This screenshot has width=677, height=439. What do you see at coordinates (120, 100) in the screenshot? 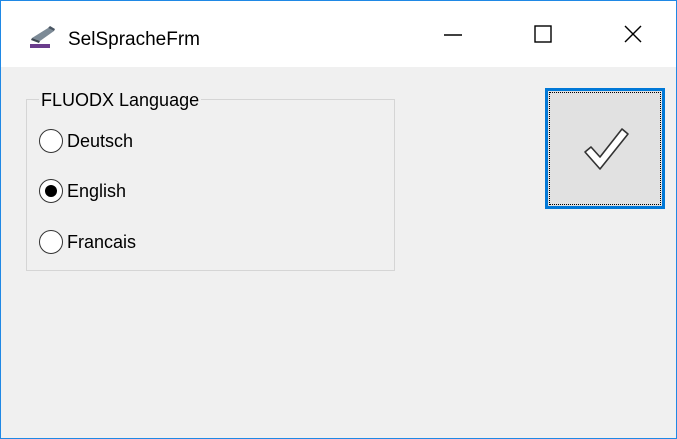
I see `groupbox-legend: FLUODX Language` at bounding box center [120, 100].